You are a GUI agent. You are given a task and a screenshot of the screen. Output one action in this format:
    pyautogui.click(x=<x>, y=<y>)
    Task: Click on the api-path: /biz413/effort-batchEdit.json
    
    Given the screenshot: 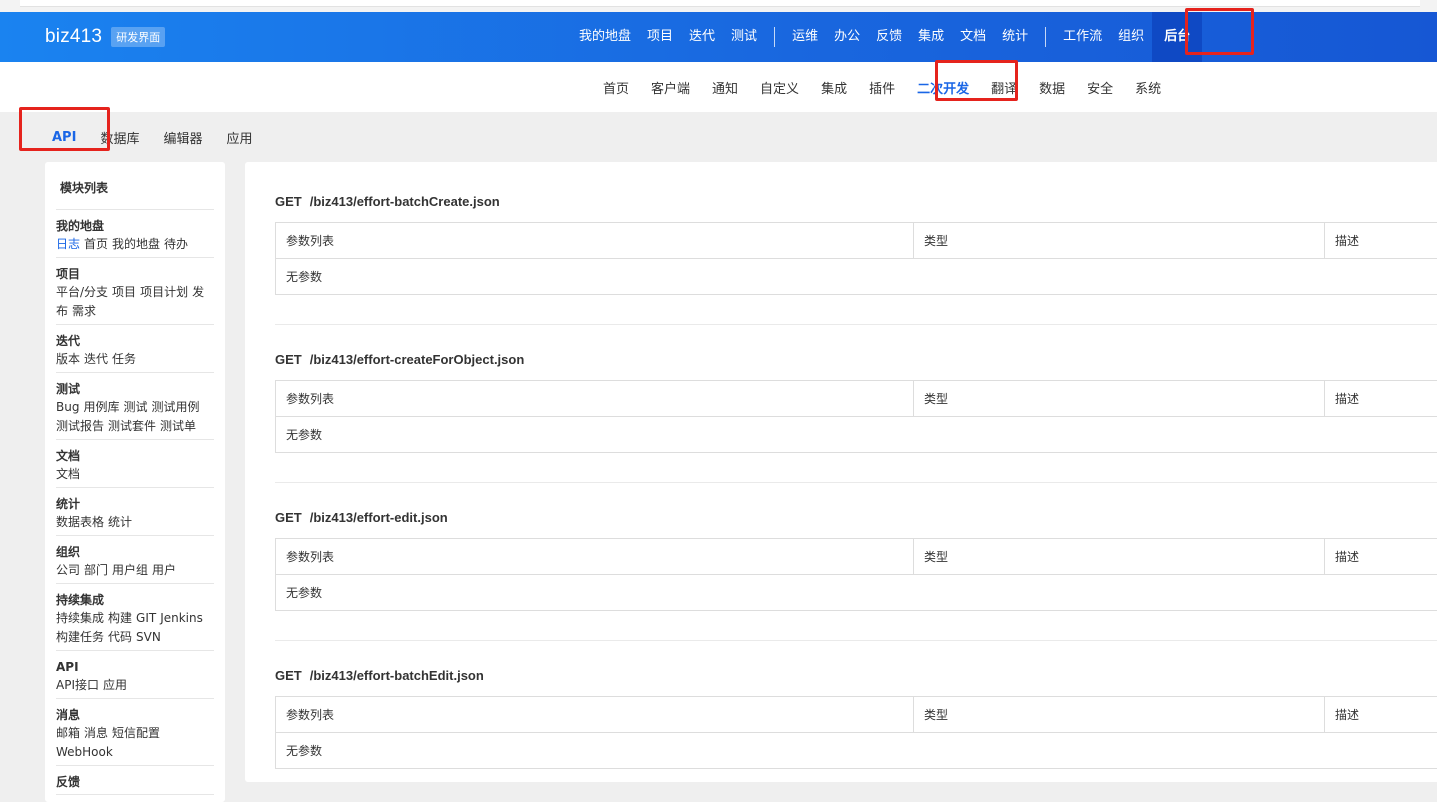 What is the action you would take?
    pyautogui.click(x=397, y=675)
    